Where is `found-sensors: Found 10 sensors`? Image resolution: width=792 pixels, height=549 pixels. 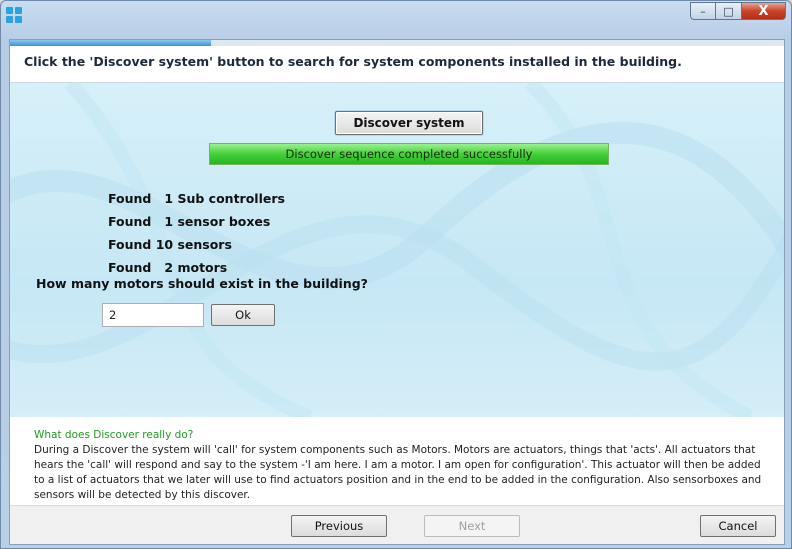
found-sensors: Found 10 sensors is located at coordinates (170, 244).